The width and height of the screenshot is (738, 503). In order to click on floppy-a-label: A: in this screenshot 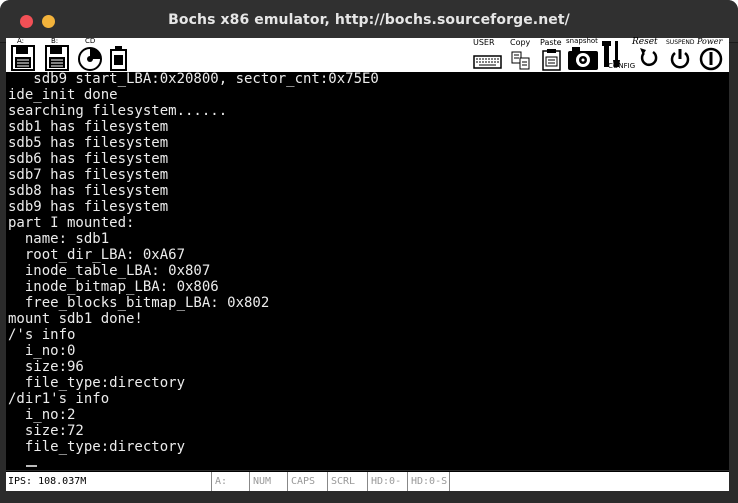, I will do `click(21, 41)`.